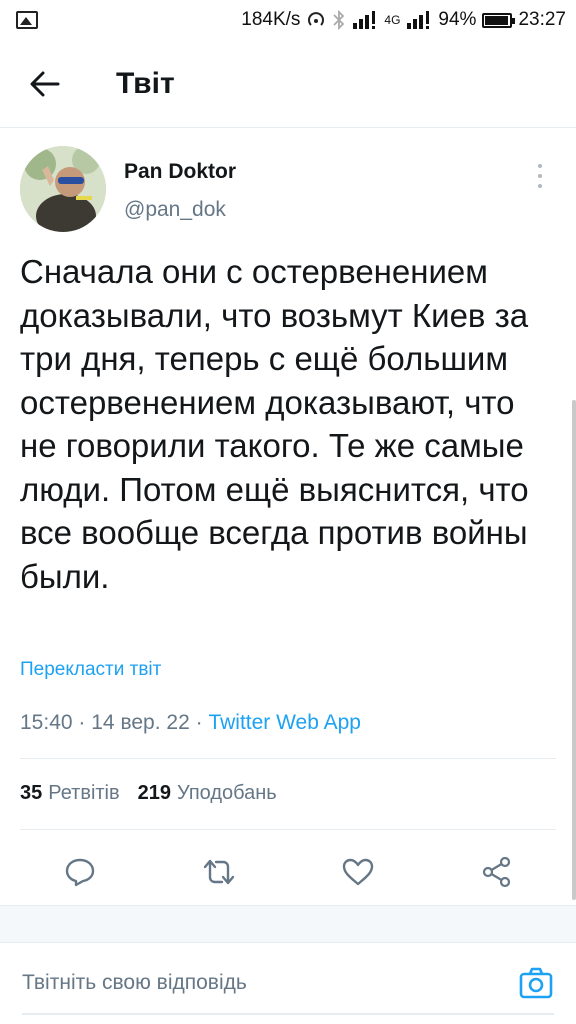 The height and width of the screenshot is (1024, 576). I want to click on tweet-stats: 35 Ретвітів 219 Уподобань, so click(148, 793).